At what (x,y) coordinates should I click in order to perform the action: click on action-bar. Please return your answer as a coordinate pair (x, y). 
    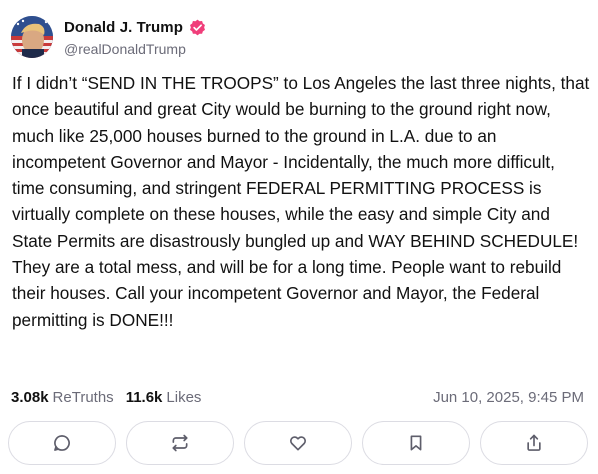
    Looking at the image, I should click on (298, 444).